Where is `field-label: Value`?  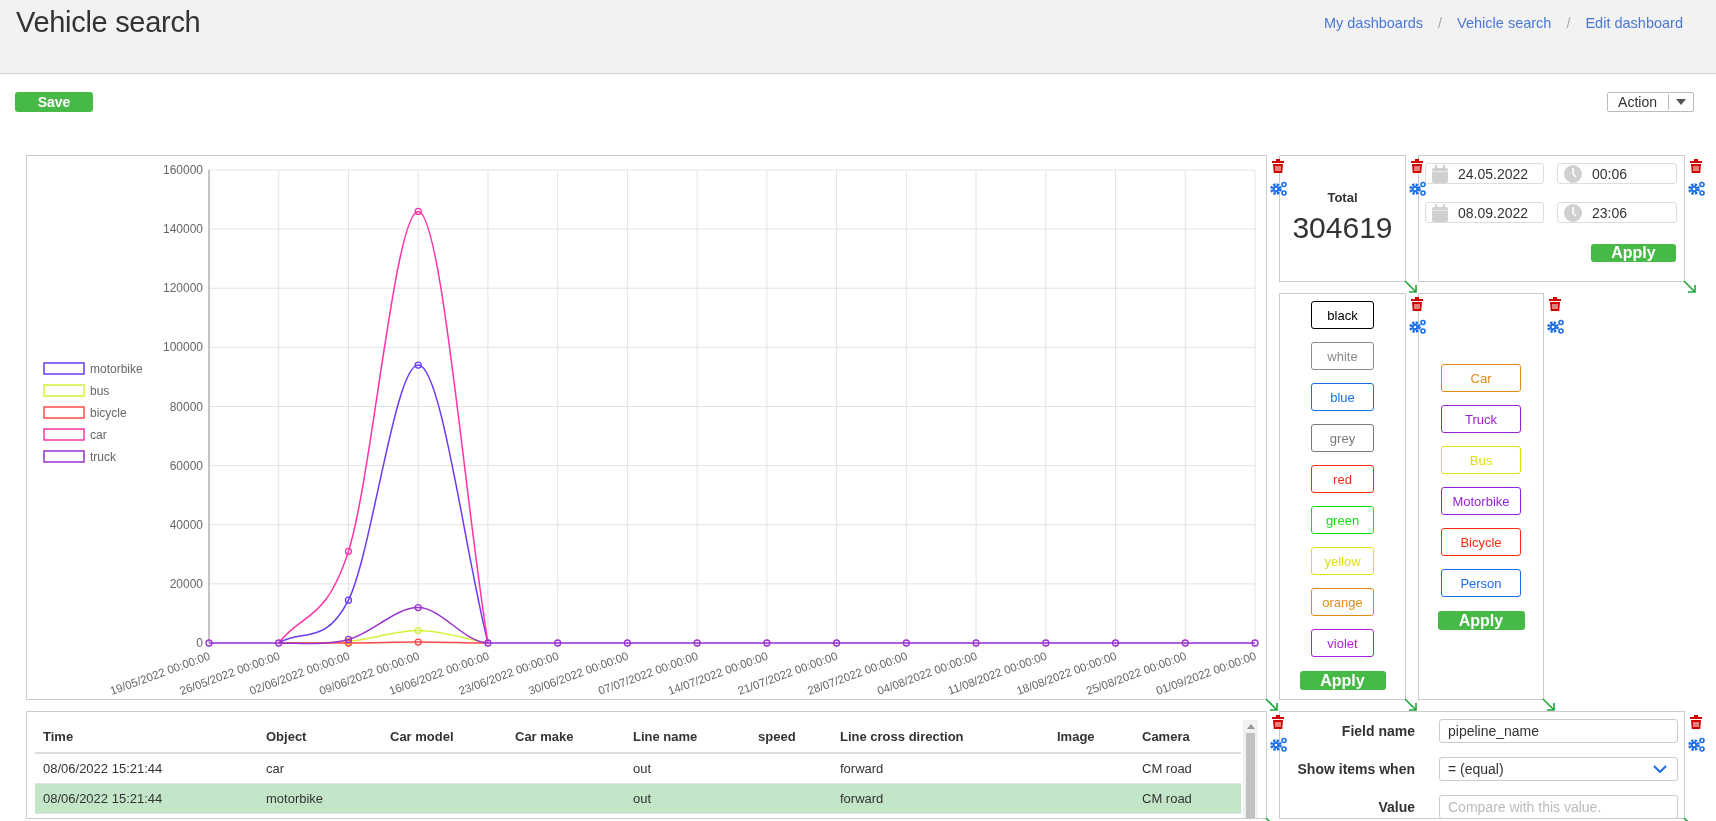 field-label: Value is located at coordinates (1396, 807).